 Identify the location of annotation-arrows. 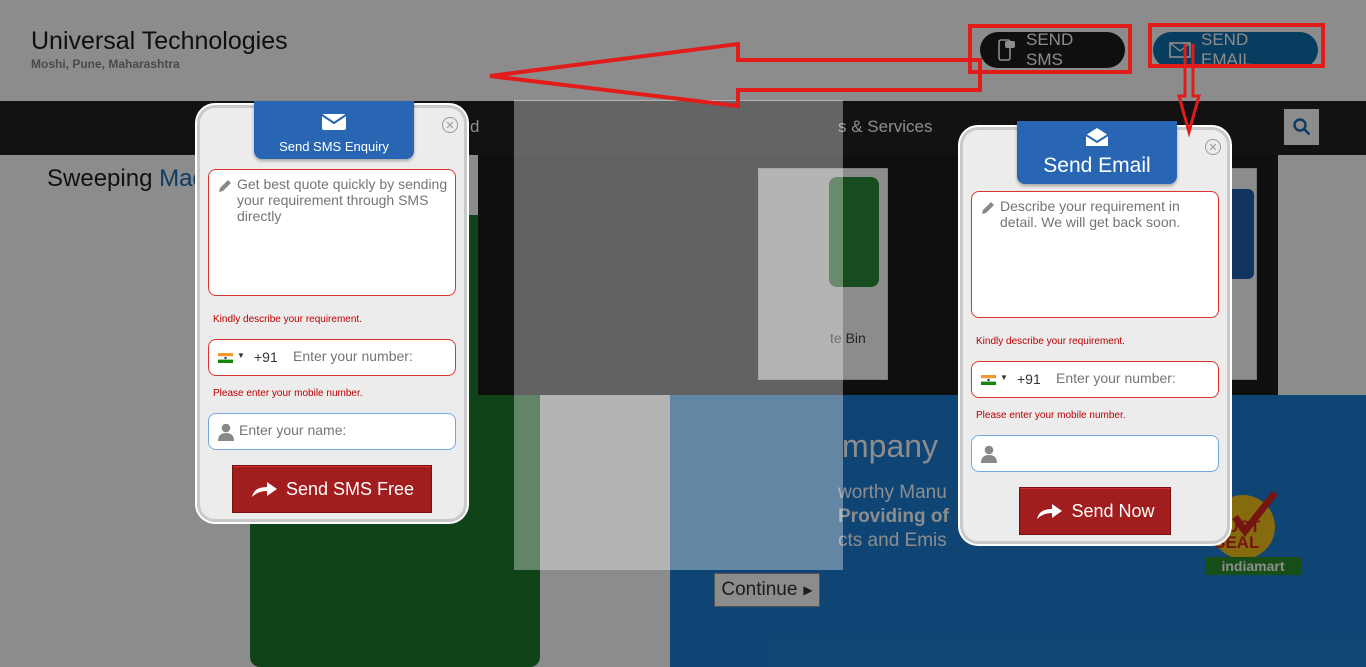
(845, 89).